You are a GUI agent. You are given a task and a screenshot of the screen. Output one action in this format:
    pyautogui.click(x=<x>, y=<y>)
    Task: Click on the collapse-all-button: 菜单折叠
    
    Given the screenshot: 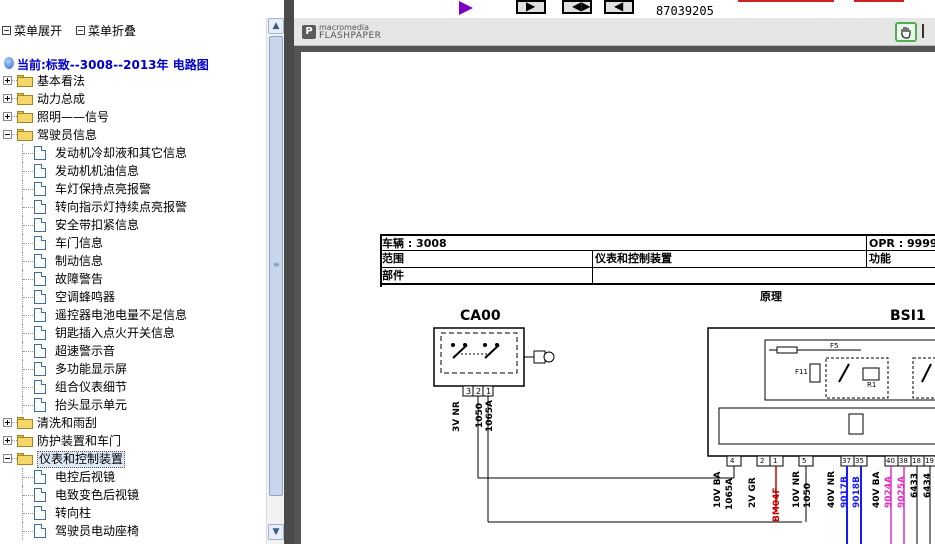 What is the action you would take?
    pyautogui.click(x=106, y=30)
    